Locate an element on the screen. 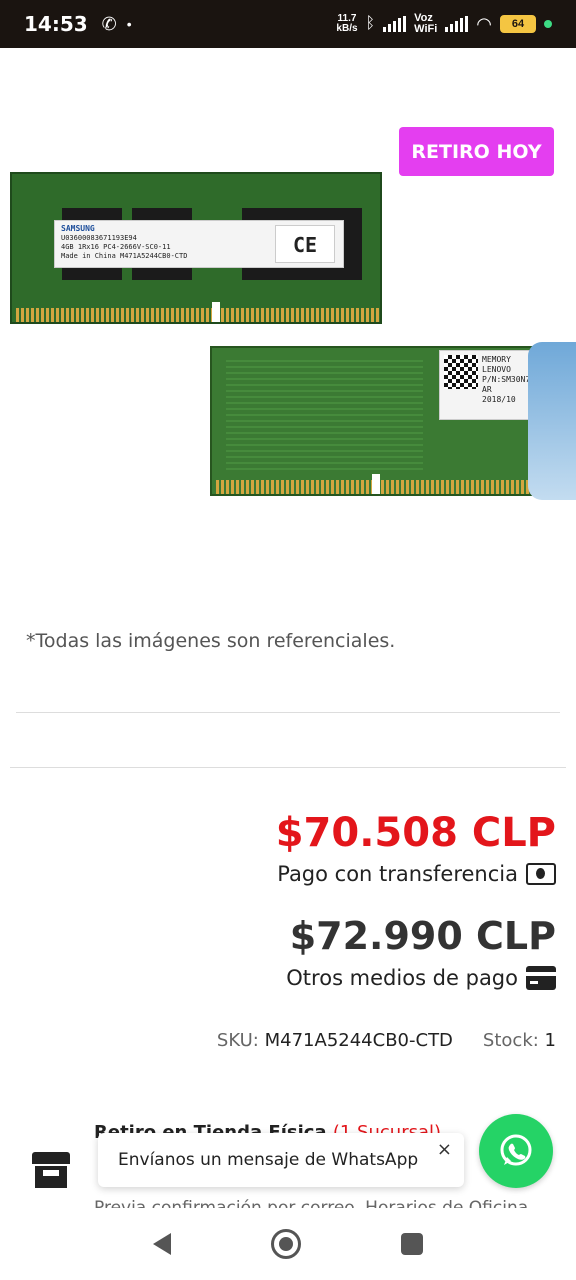 Image resolution: width=576 pixels, height=1280 pixels. retiro-hoy-badge: RETIRO HOY is located at coordinates (476, 151).